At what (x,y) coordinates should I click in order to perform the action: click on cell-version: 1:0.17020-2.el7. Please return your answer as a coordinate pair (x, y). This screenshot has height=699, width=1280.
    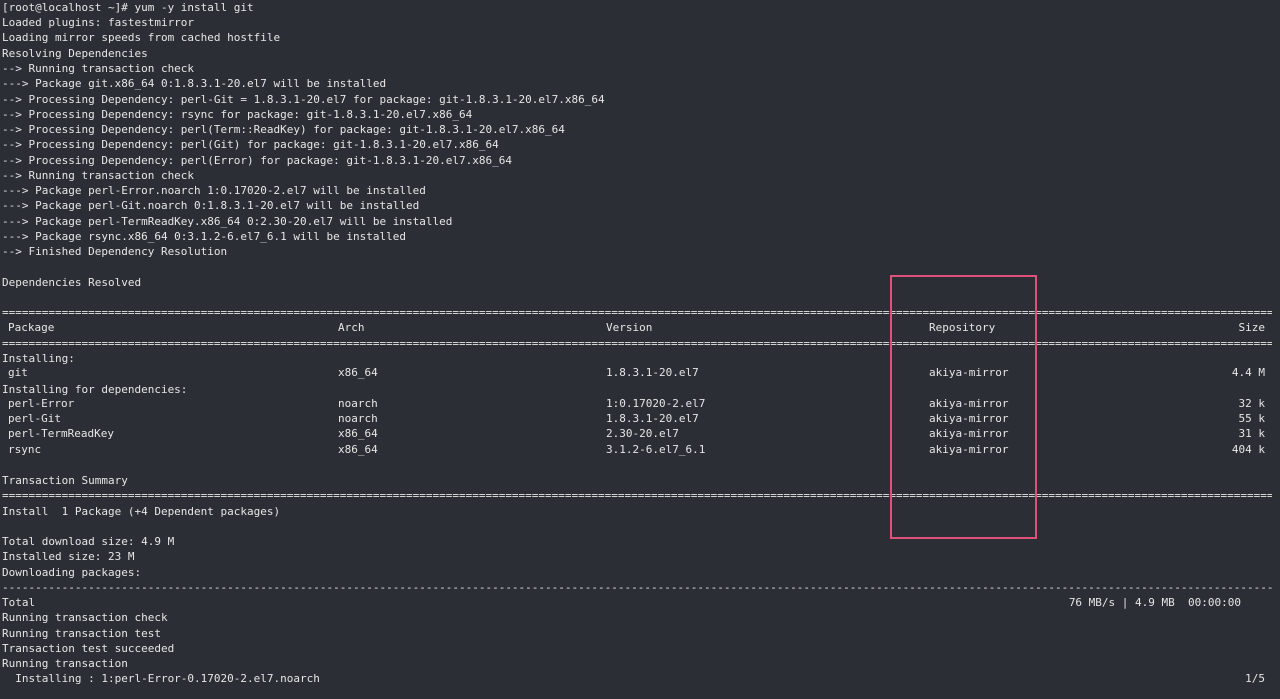
    Looking at the image, I should click on (656, 403).